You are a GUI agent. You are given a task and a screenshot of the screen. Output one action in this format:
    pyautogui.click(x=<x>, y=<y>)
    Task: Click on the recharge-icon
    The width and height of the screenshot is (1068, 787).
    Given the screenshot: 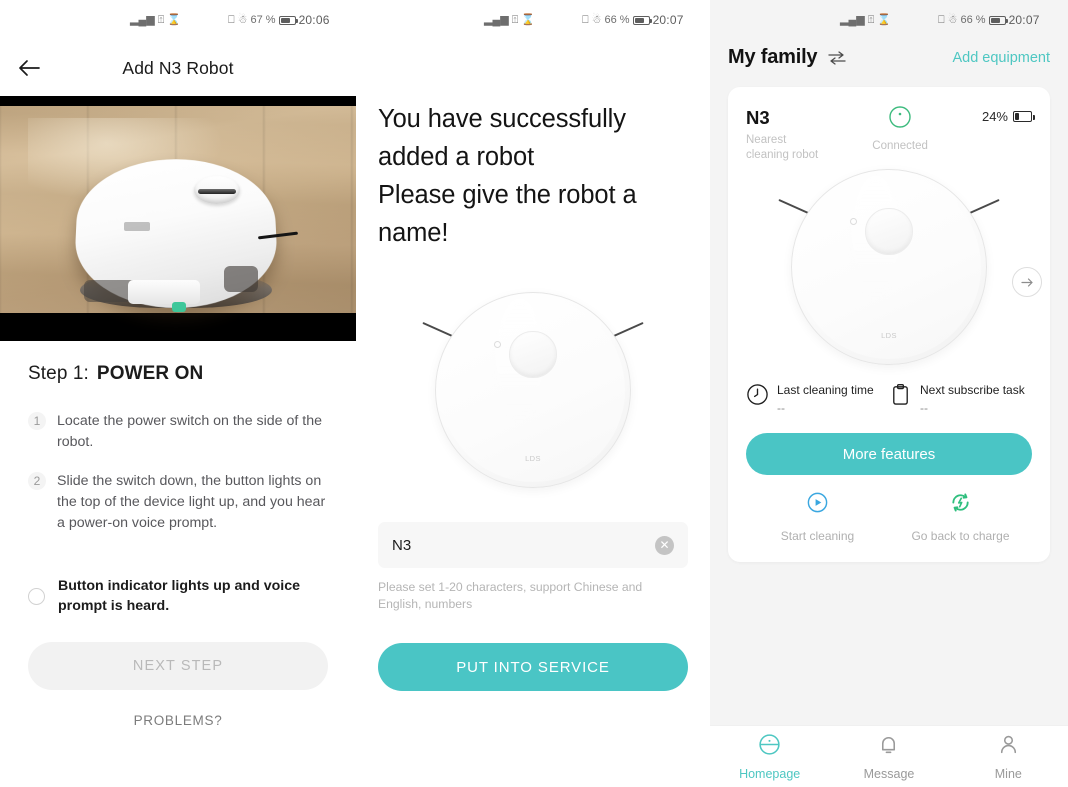 What is the action you would take?
    pyautogui.click(x=960, y=505)
    